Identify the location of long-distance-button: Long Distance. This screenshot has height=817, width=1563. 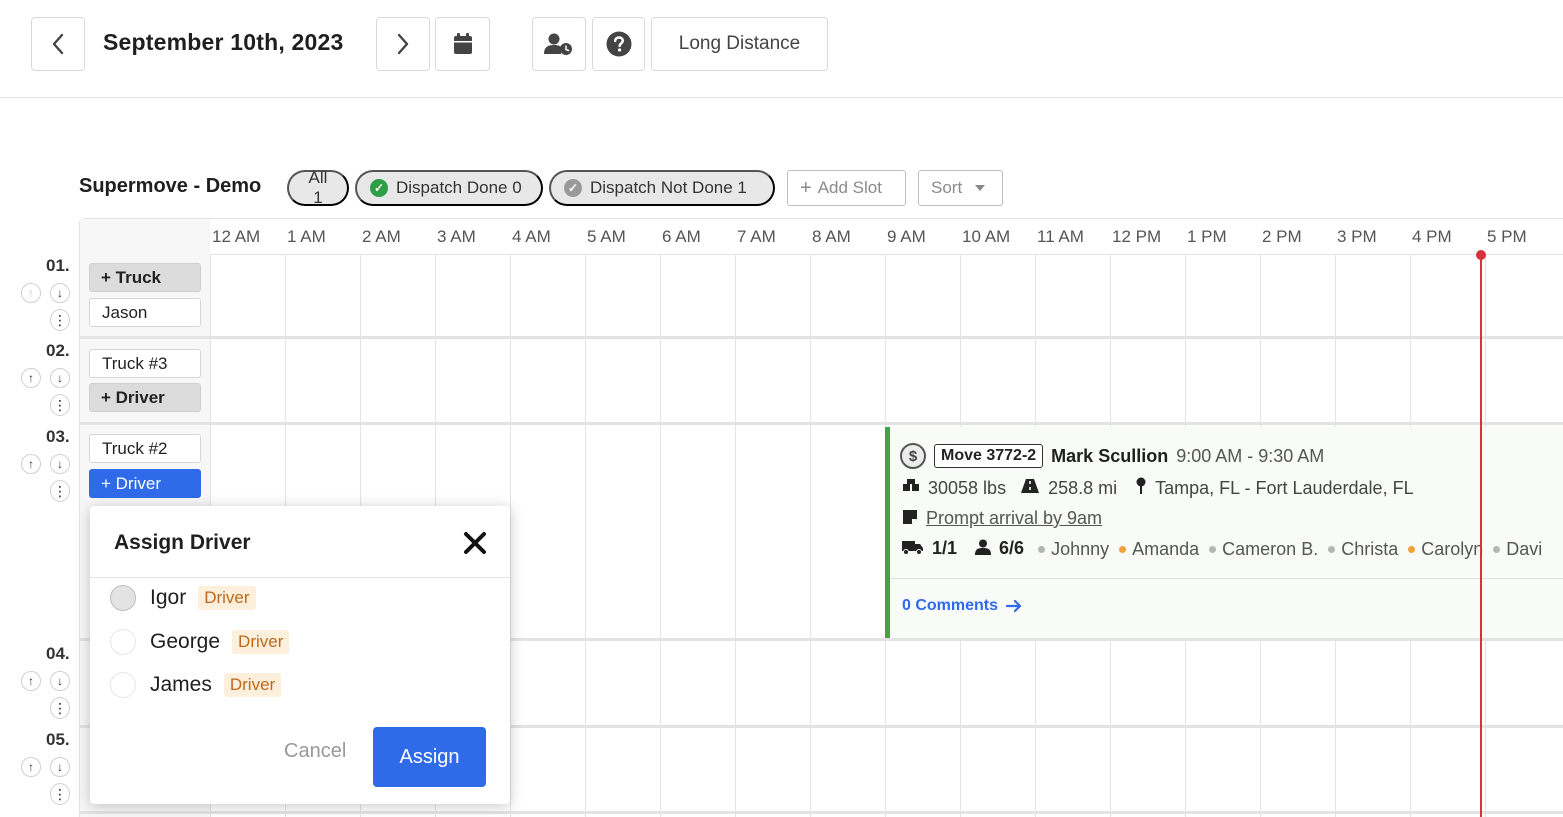
(739, 44).